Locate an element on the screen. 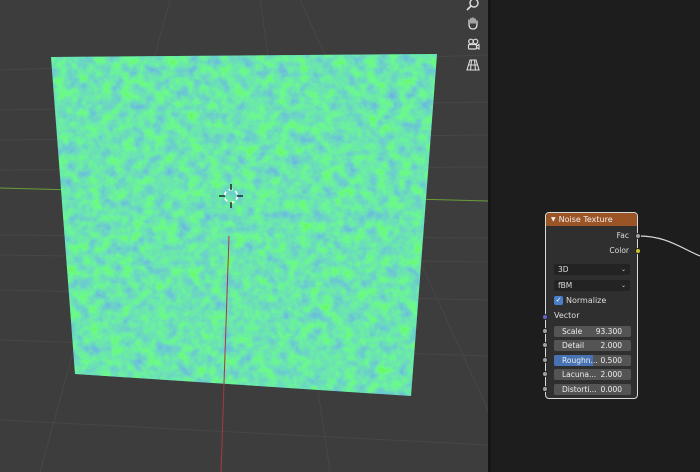 The height and width of the screenshot is (472, 700). scale-input-socket is located at coordinates (545, 331).